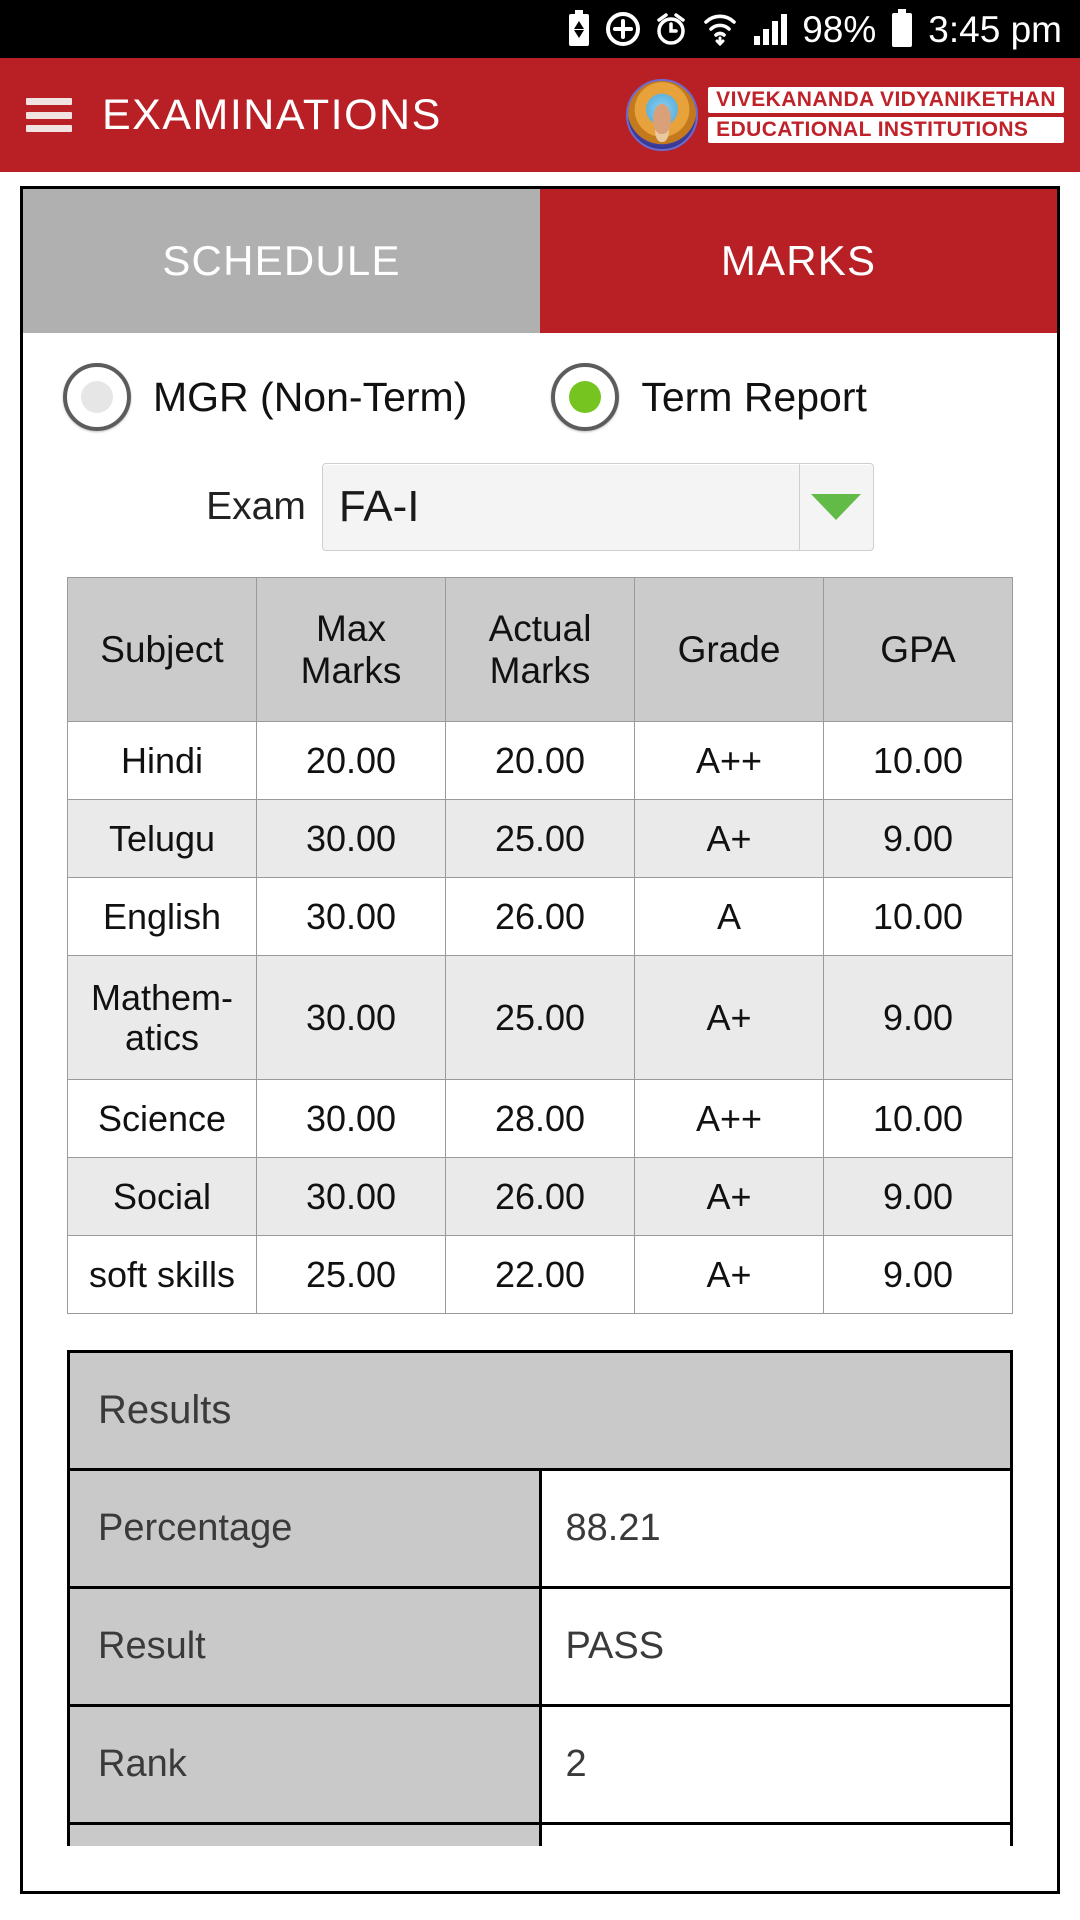 This screenshot has height=1920, width=1080. I want to click on radio-circle-selected-icon, so click(585, 397).